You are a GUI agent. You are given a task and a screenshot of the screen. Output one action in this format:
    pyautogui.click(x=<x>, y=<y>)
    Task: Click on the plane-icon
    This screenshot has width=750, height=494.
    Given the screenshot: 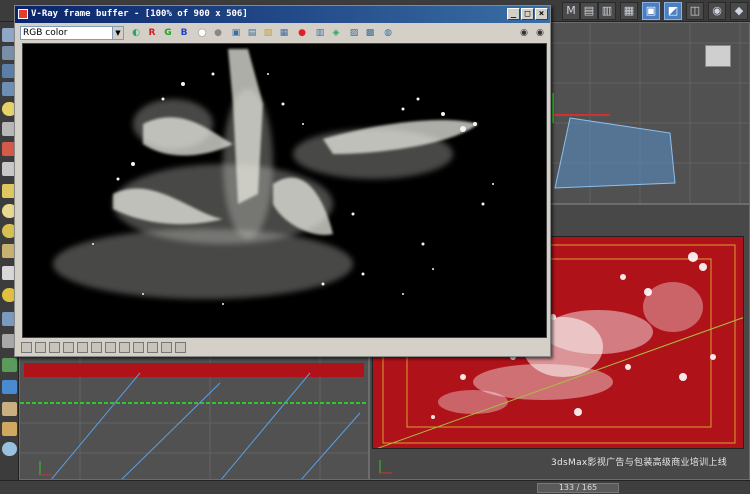 What is the action you would take?
    pyautogui.click(x=9, y=365)
    